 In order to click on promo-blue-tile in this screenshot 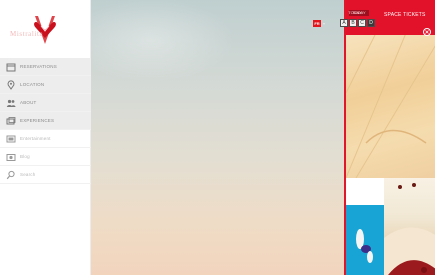, I will do `click(365, 240)`.